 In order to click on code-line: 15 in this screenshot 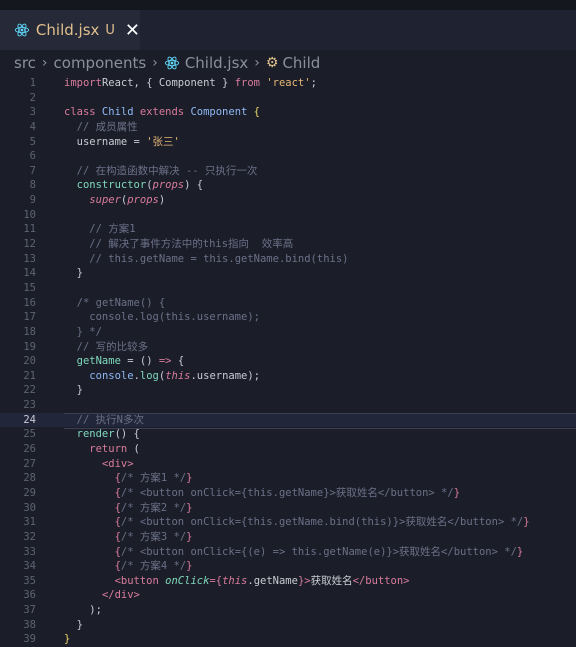, I will do `click(288, 288)`.